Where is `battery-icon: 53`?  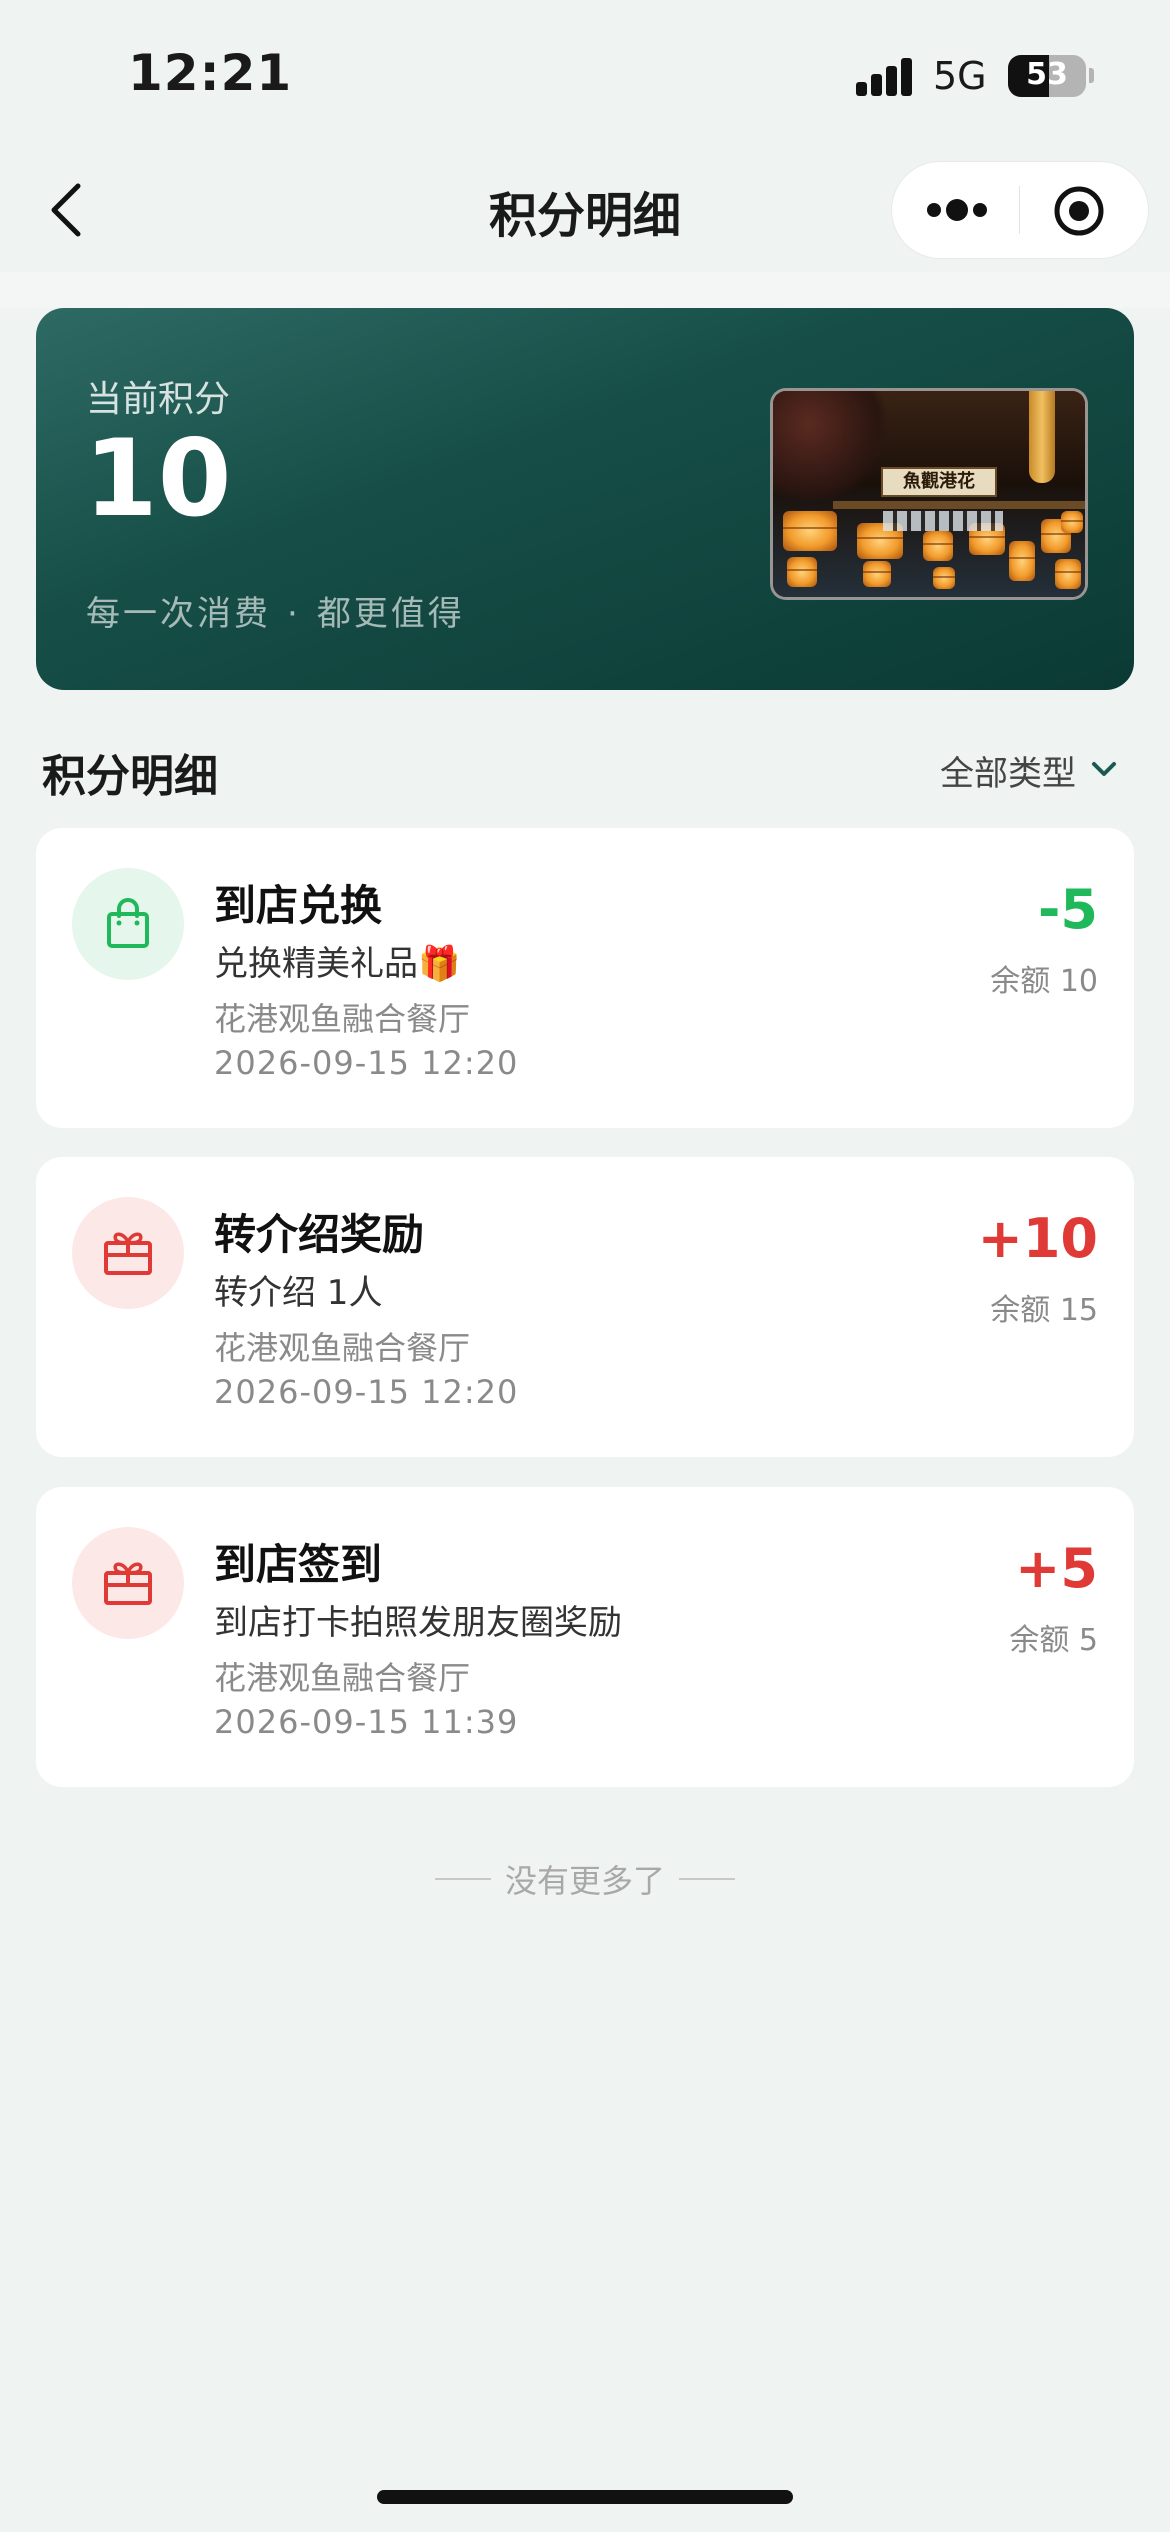
battery-icon: 53 is located at coordinates (1047, 76).